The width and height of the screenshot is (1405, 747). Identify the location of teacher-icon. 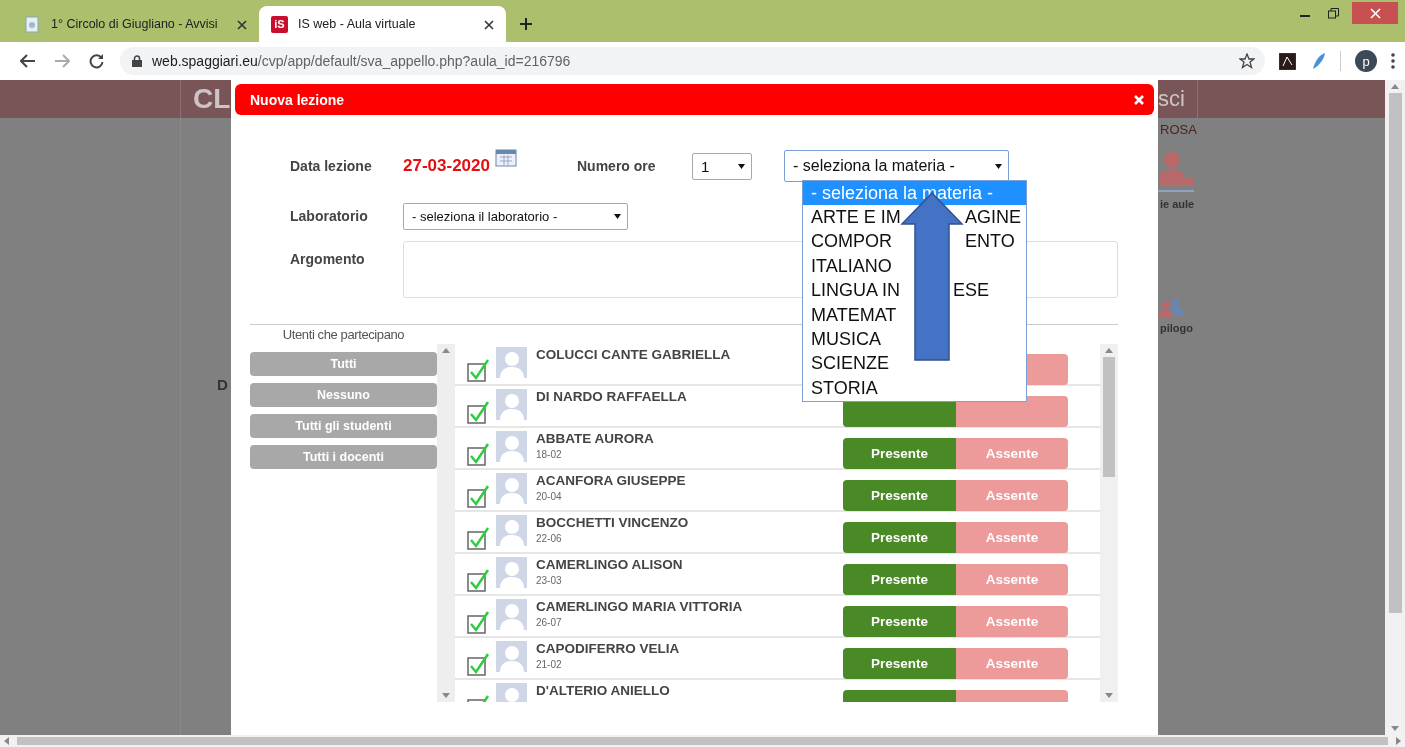
(1176, 172).